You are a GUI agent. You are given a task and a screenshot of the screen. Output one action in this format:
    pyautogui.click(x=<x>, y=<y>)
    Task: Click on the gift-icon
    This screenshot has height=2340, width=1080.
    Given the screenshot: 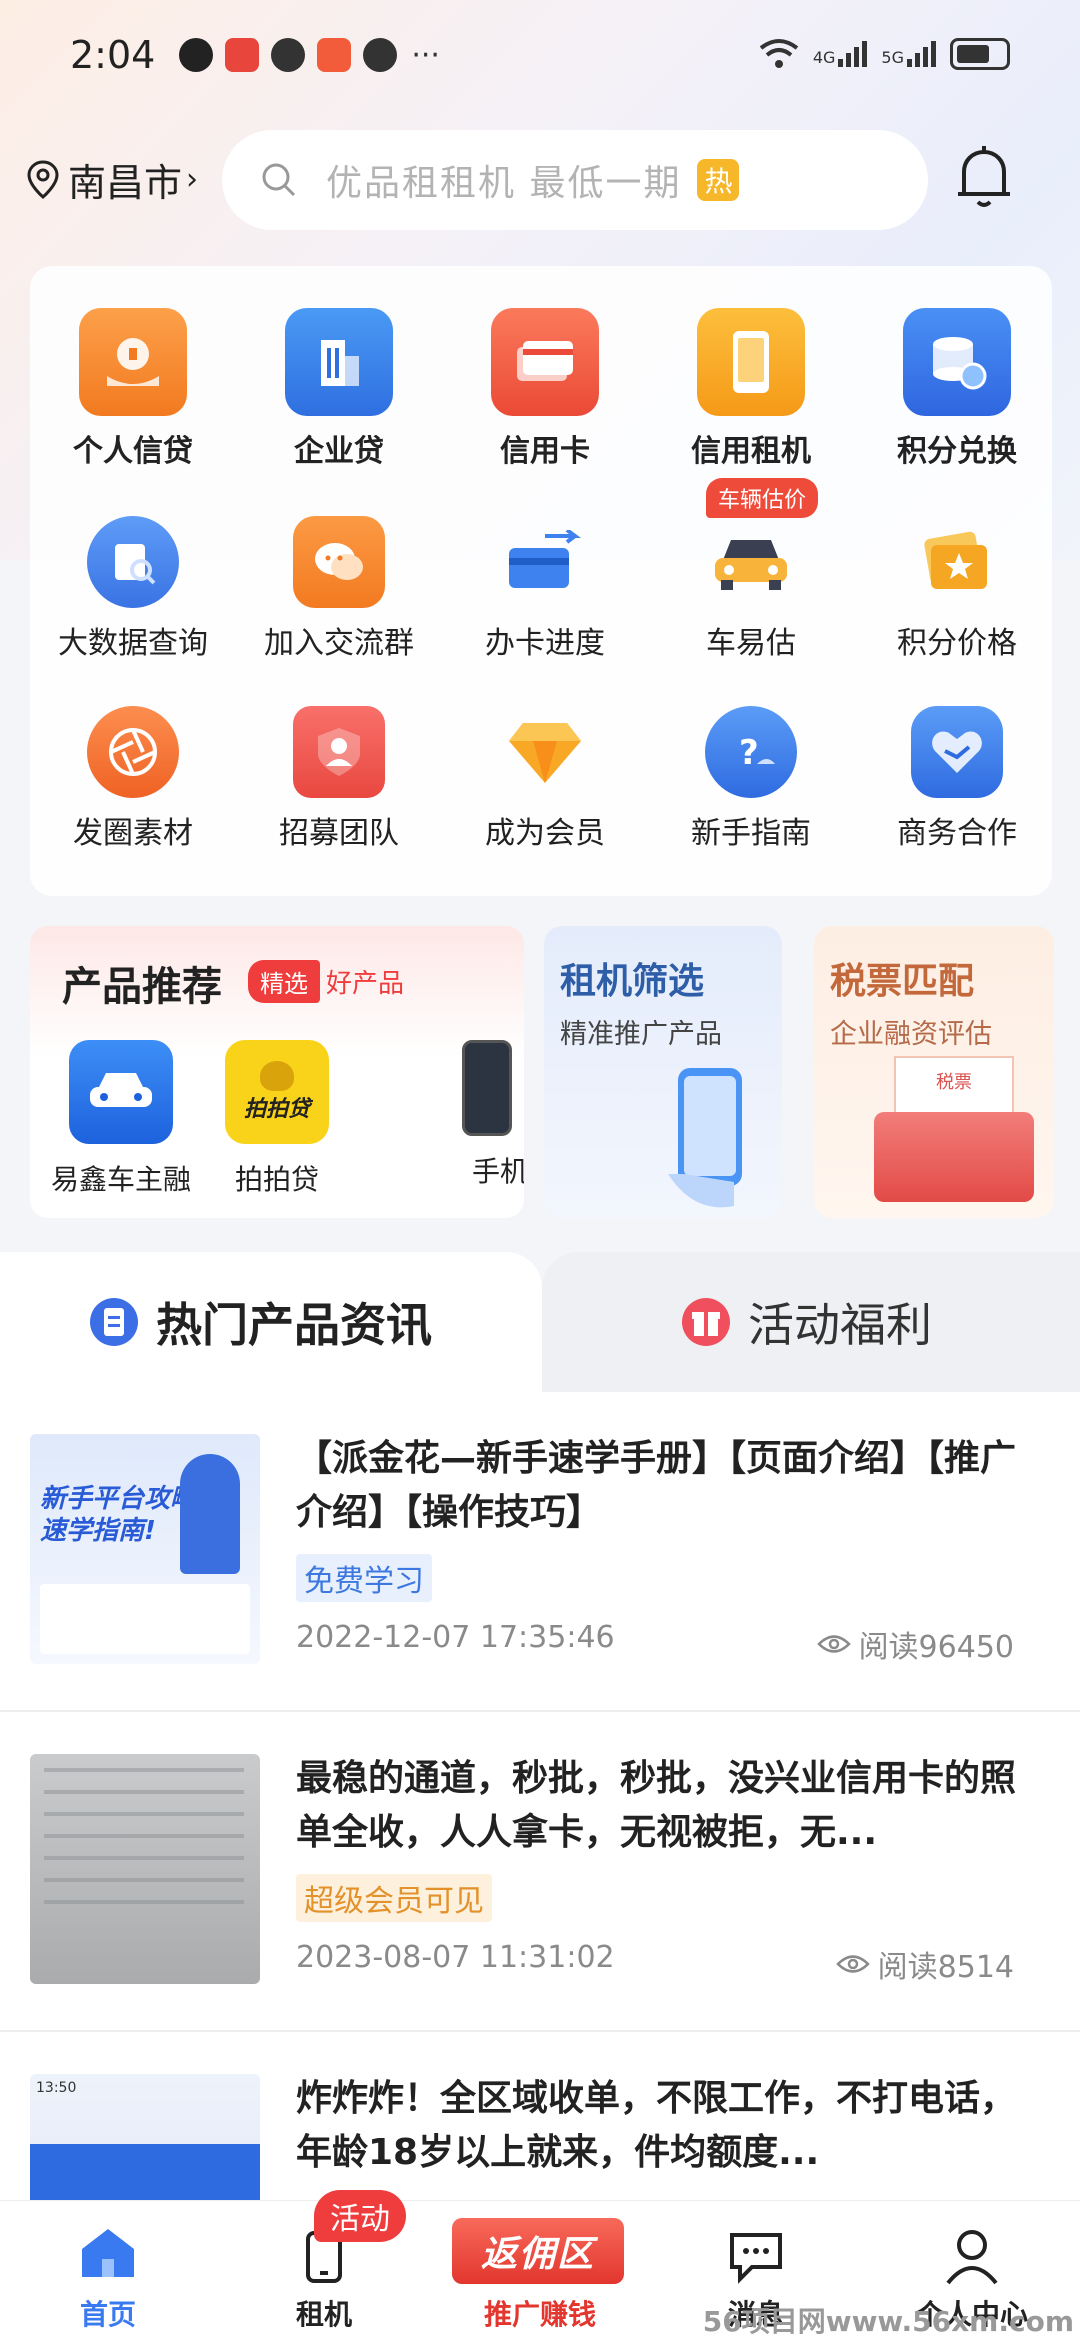 What is the action you would take?
    pyautogui.click(x=706, y=1322)
    